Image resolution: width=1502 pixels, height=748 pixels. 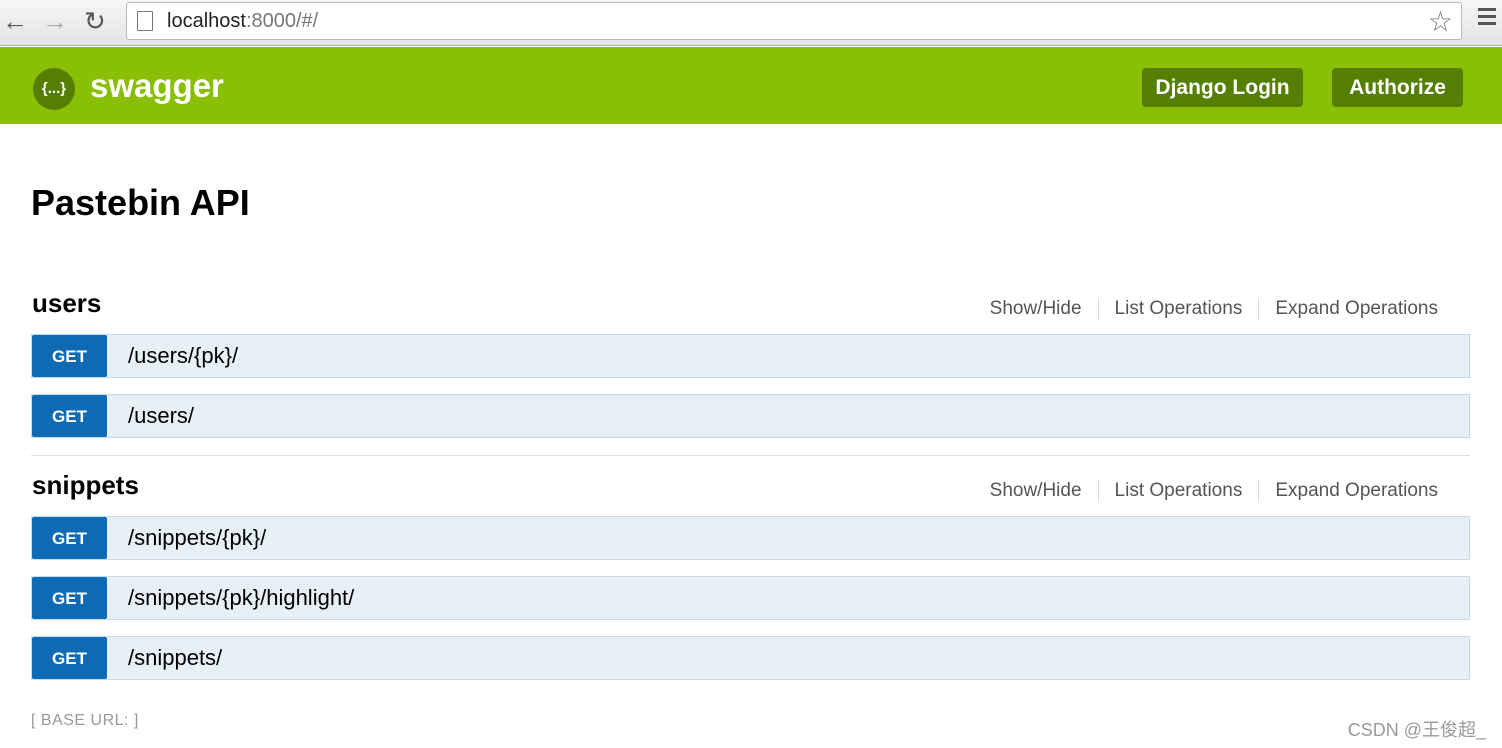 I want to click on operation-path: /snippets/, so click(x=175, y=658).